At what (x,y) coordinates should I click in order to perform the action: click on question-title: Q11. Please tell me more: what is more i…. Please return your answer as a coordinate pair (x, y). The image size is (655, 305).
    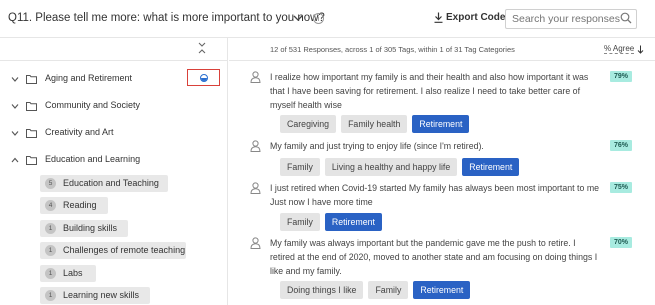
    Looking at the image, I should click on (166, 18).